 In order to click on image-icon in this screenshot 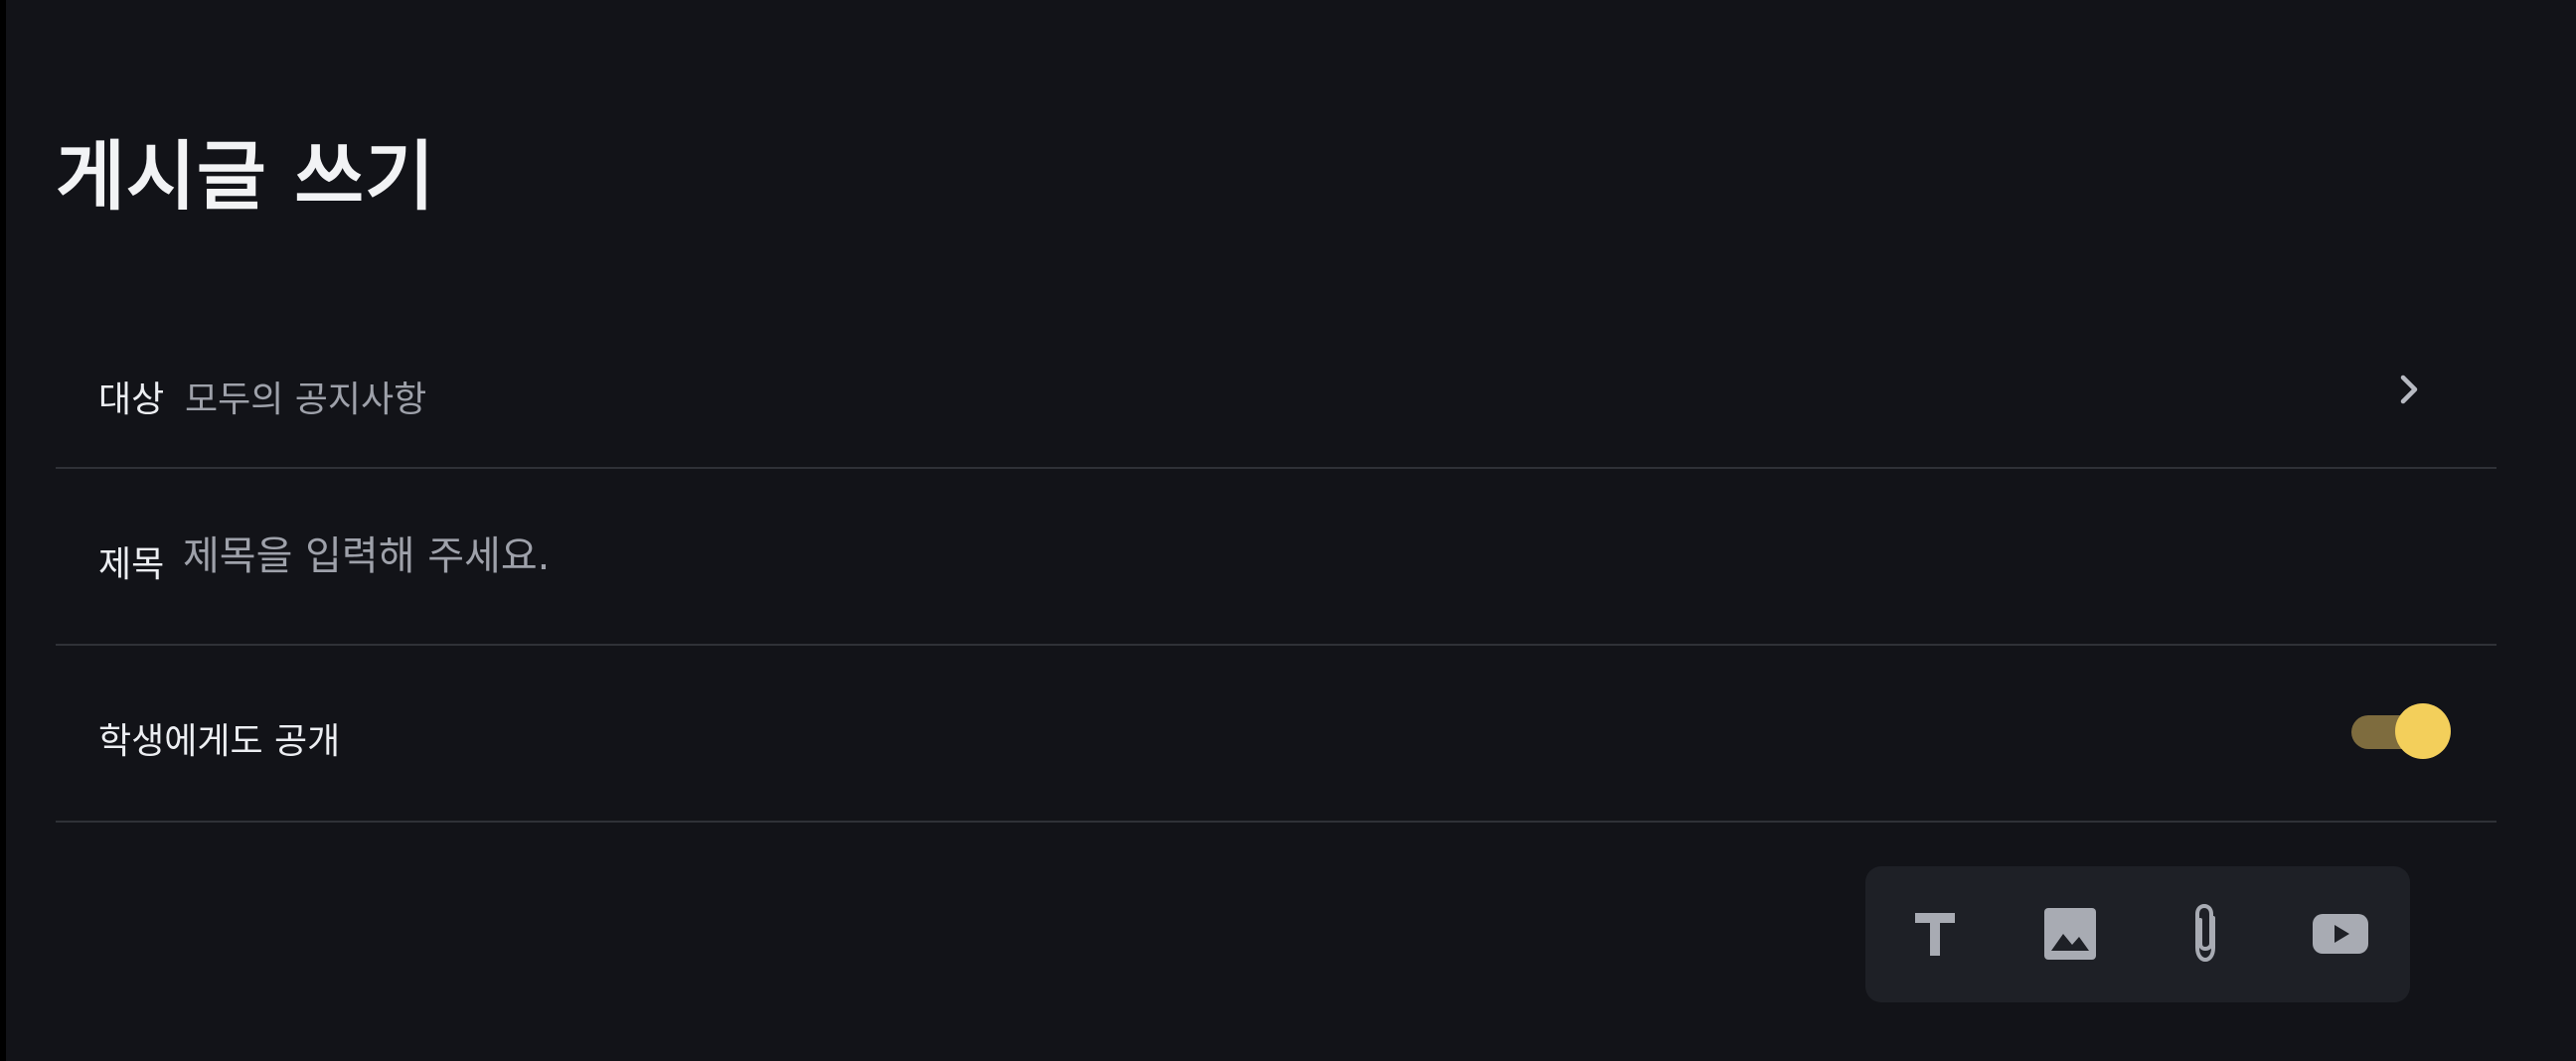, I will do `click(2070, 934)`.